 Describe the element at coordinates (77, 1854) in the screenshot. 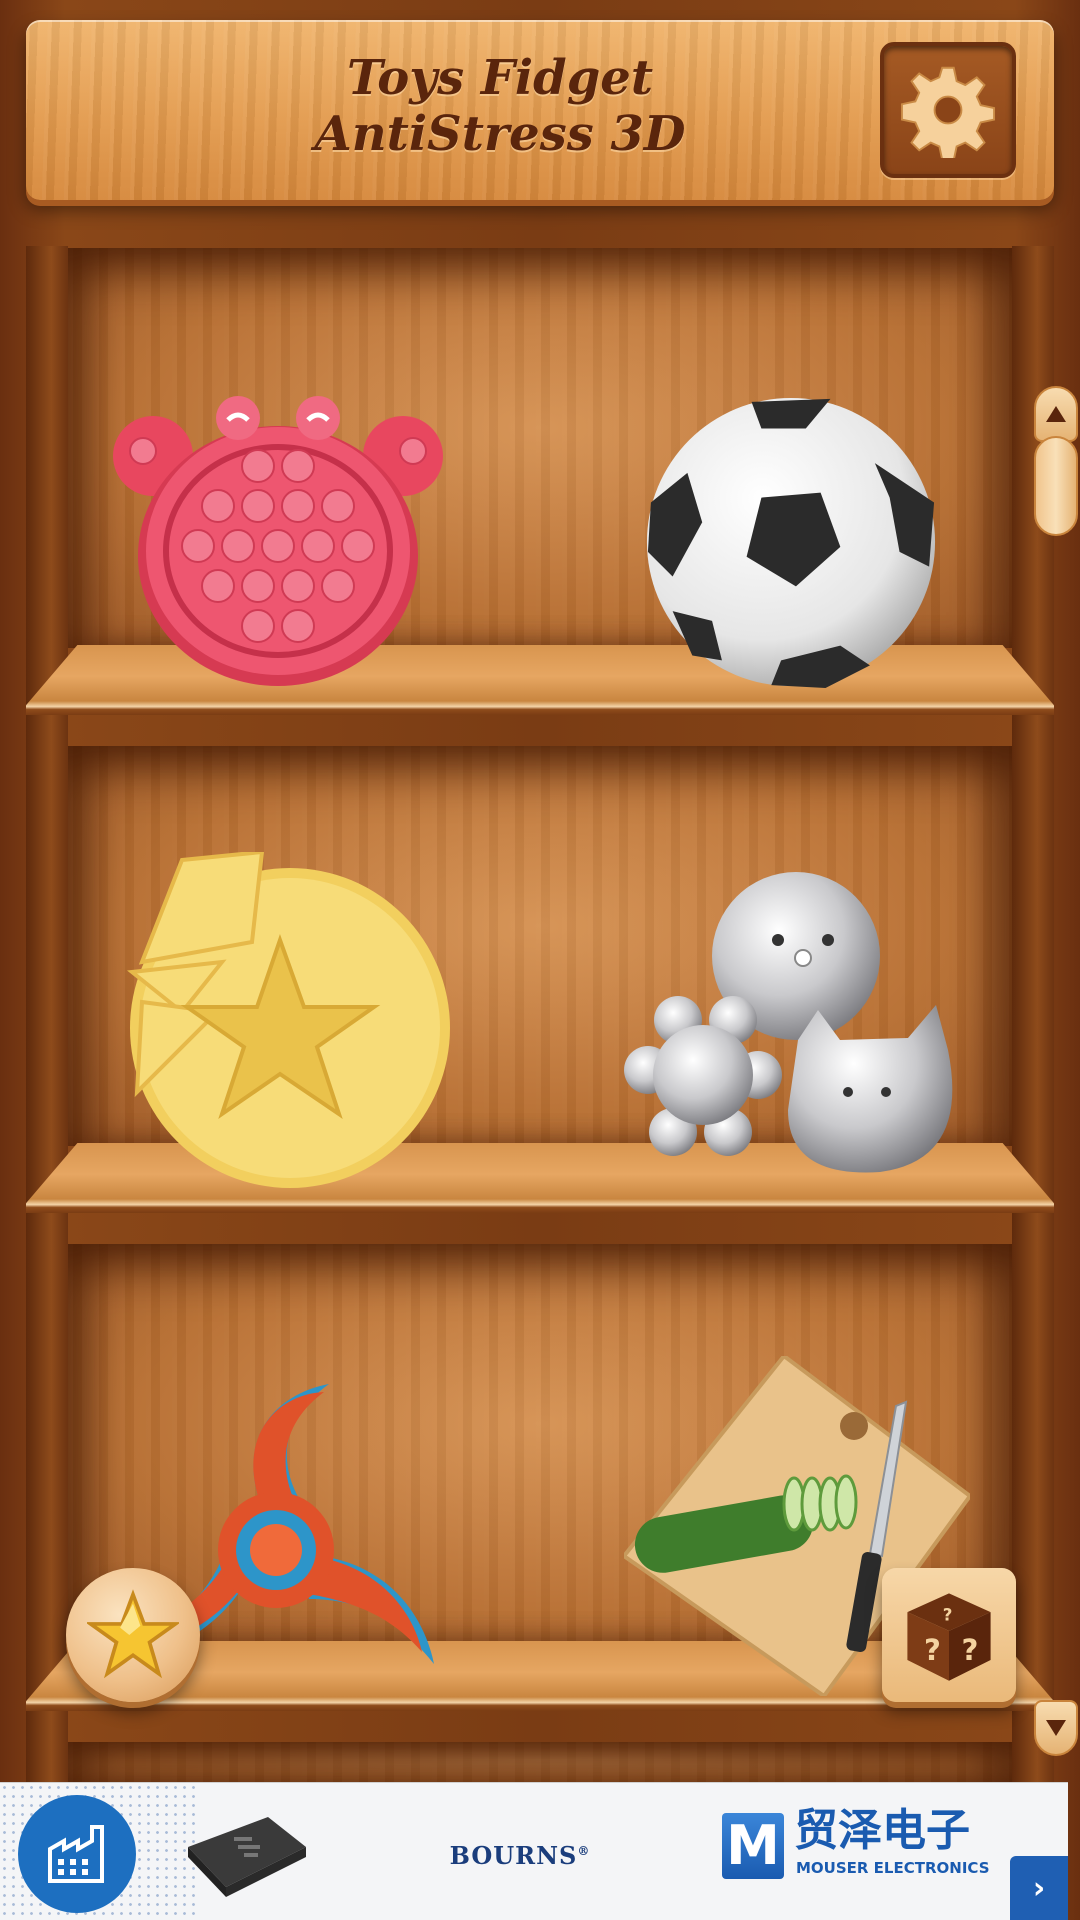

I see `ad-factory-icon` at that location.